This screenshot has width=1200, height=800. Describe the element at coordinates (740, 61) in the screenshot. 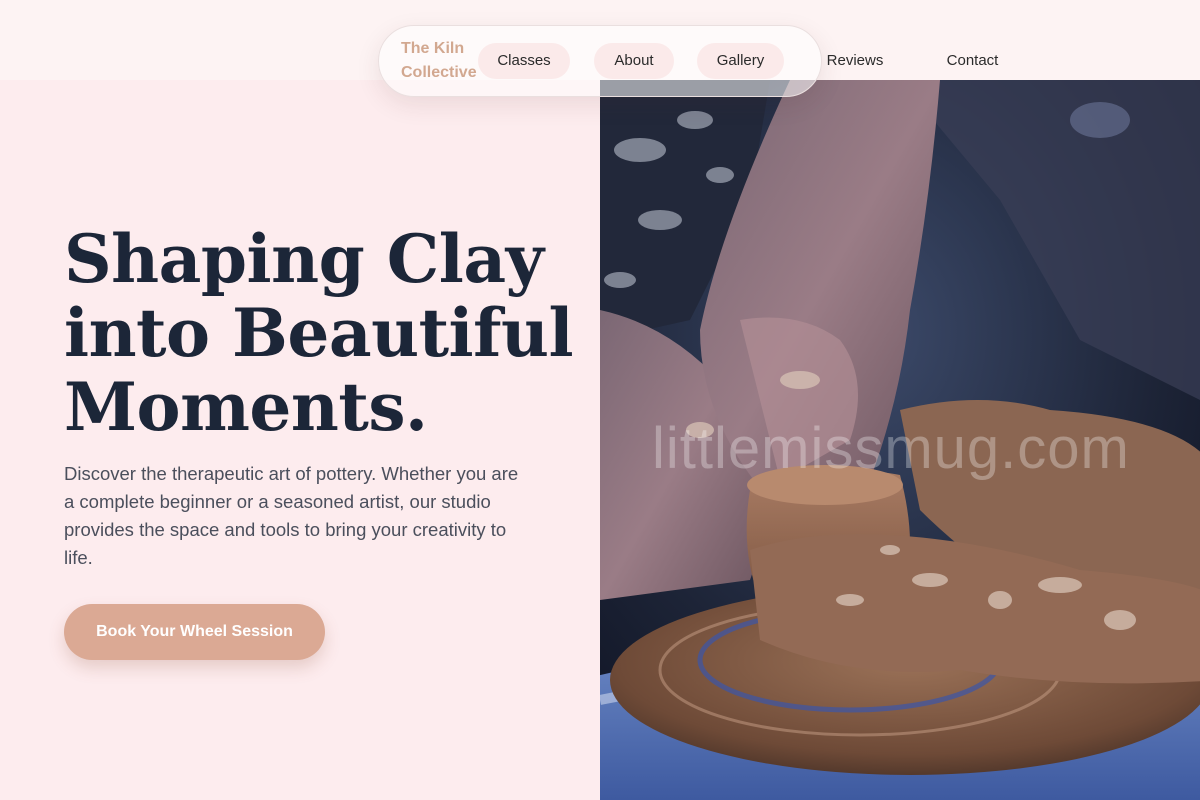

I see `nav-link-gallery: Gallery` at that location.